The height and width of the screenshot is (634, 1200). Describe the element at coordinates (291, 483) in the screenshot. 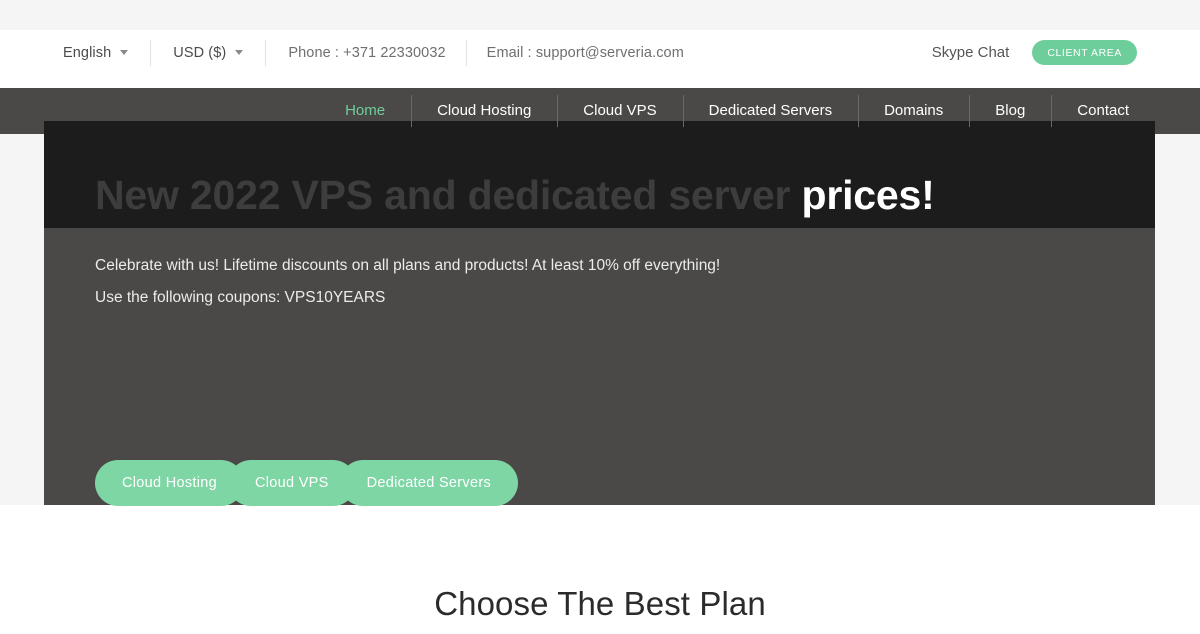

I see `hero-cta-cloud-vps: Cloud VPS` at that location.